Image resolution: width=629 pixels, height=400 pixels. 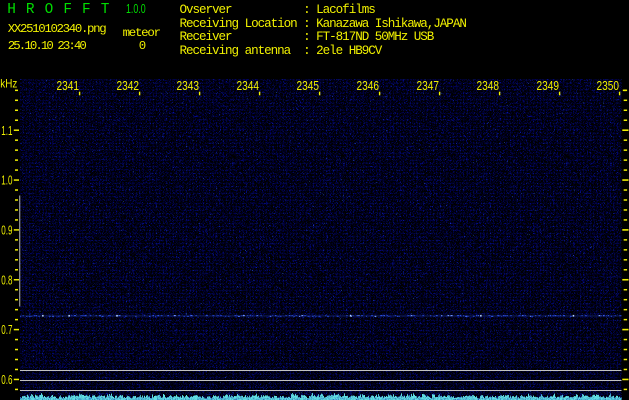 I want to click on svg-text: 0.6, so click(x=6, y=379).